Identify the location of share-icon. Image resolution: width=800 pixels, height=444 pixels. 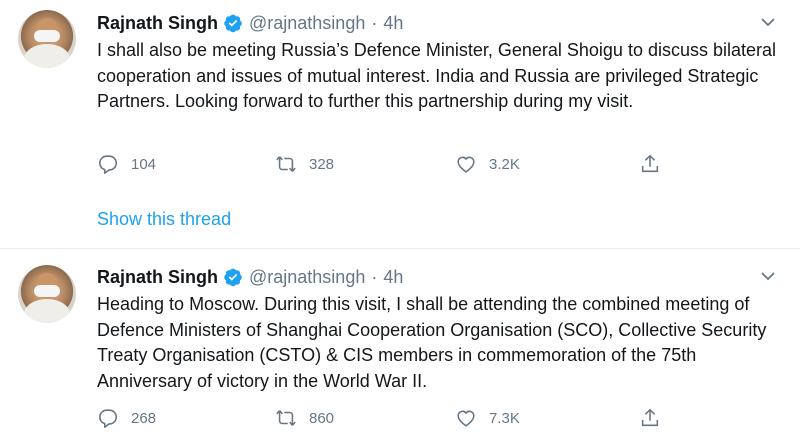
(650, 417).